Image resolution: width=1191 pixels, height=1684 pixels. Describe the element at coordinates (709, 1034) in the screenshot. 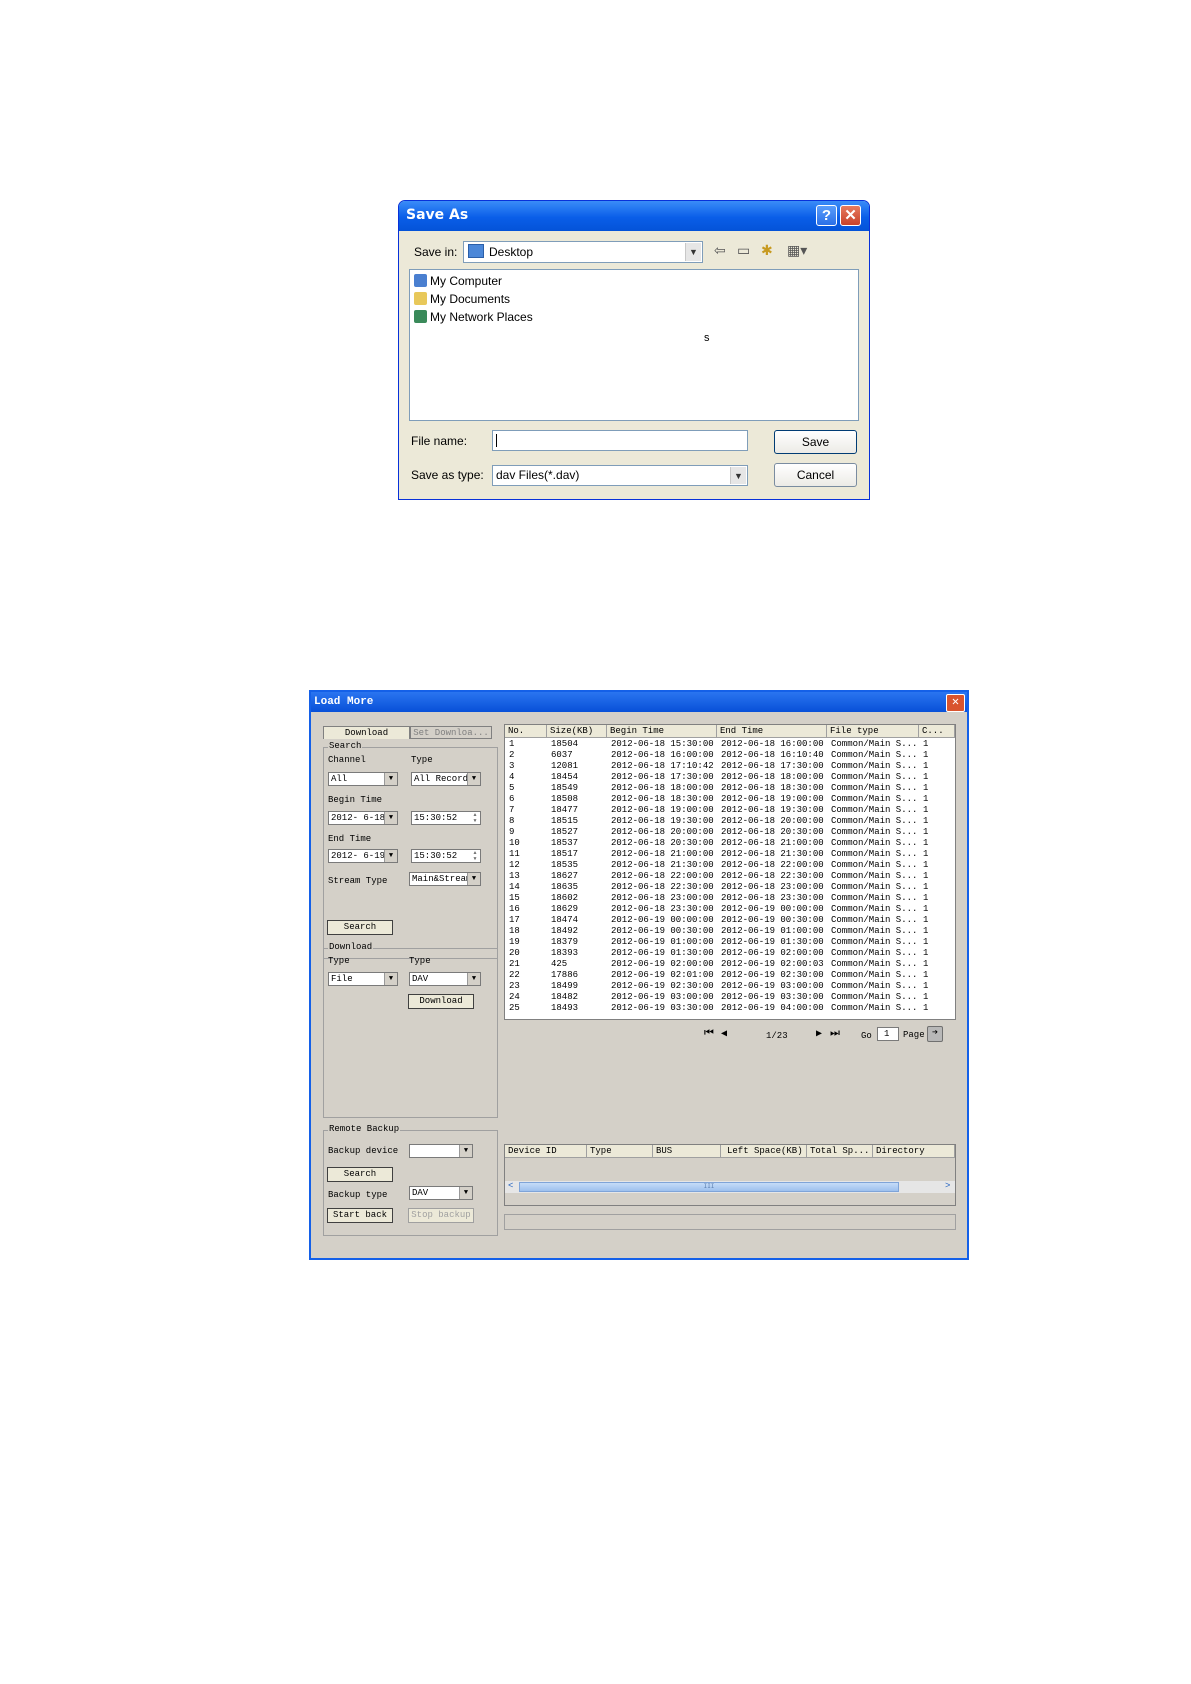

I see `first-page-icon: ⏮` at that location.